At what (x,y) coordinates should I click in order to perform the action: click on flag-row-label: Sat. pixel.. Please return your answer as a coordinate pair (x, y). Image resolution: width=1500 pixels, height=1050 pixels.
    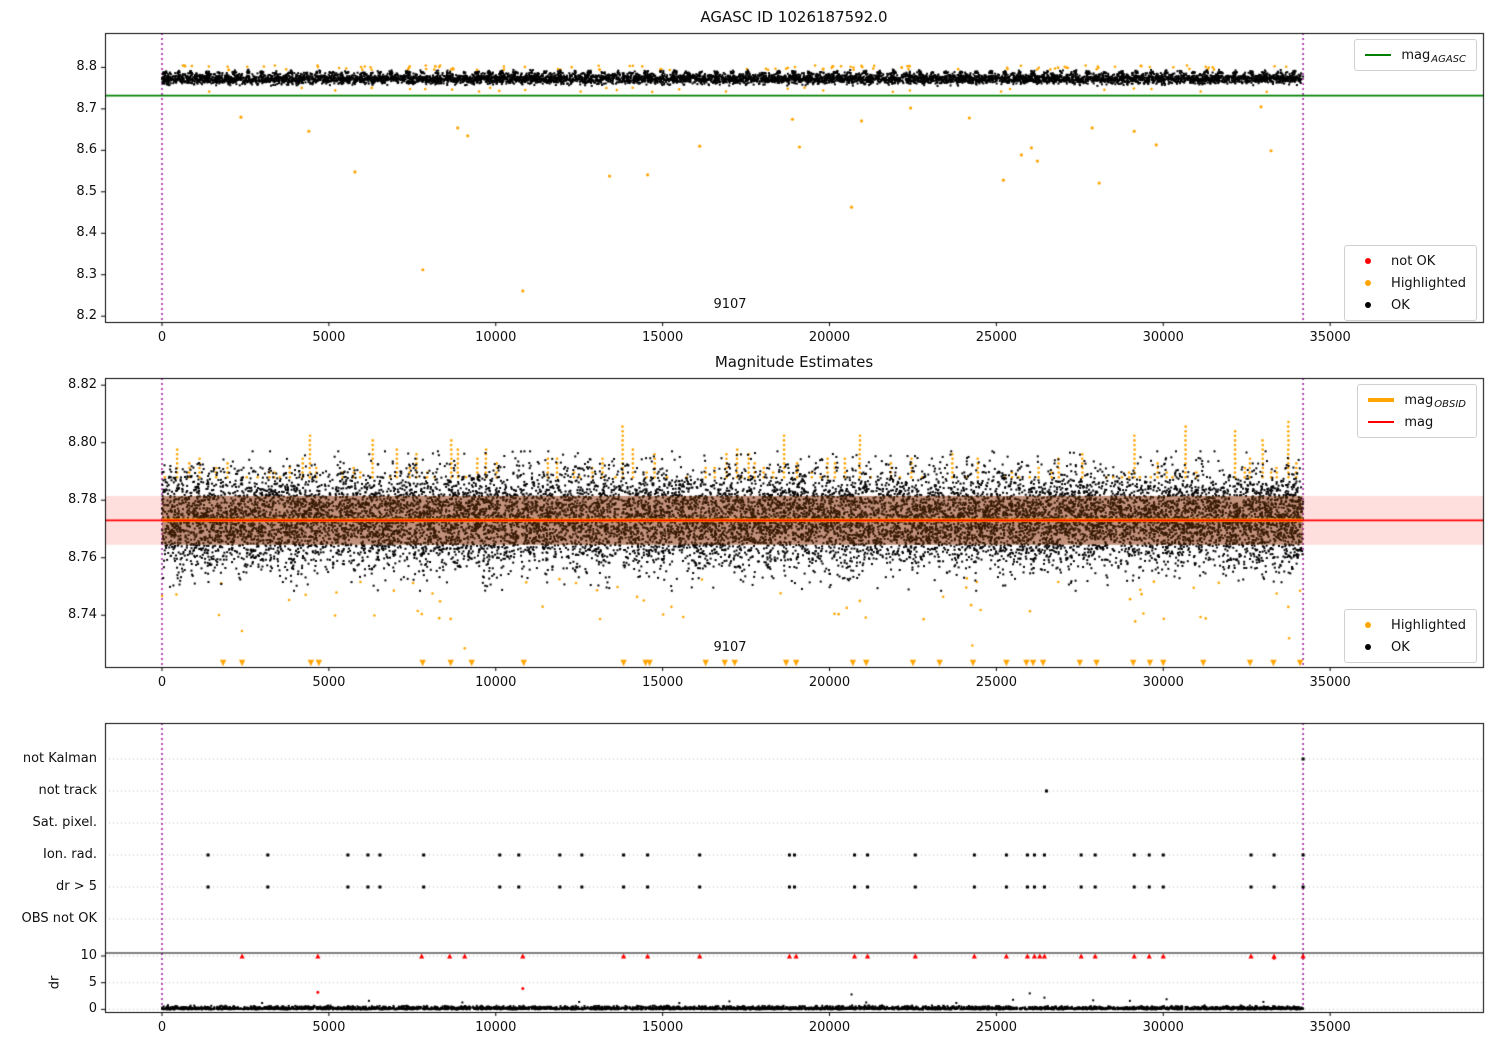
    Looking at the image, I should click on (64, 822).